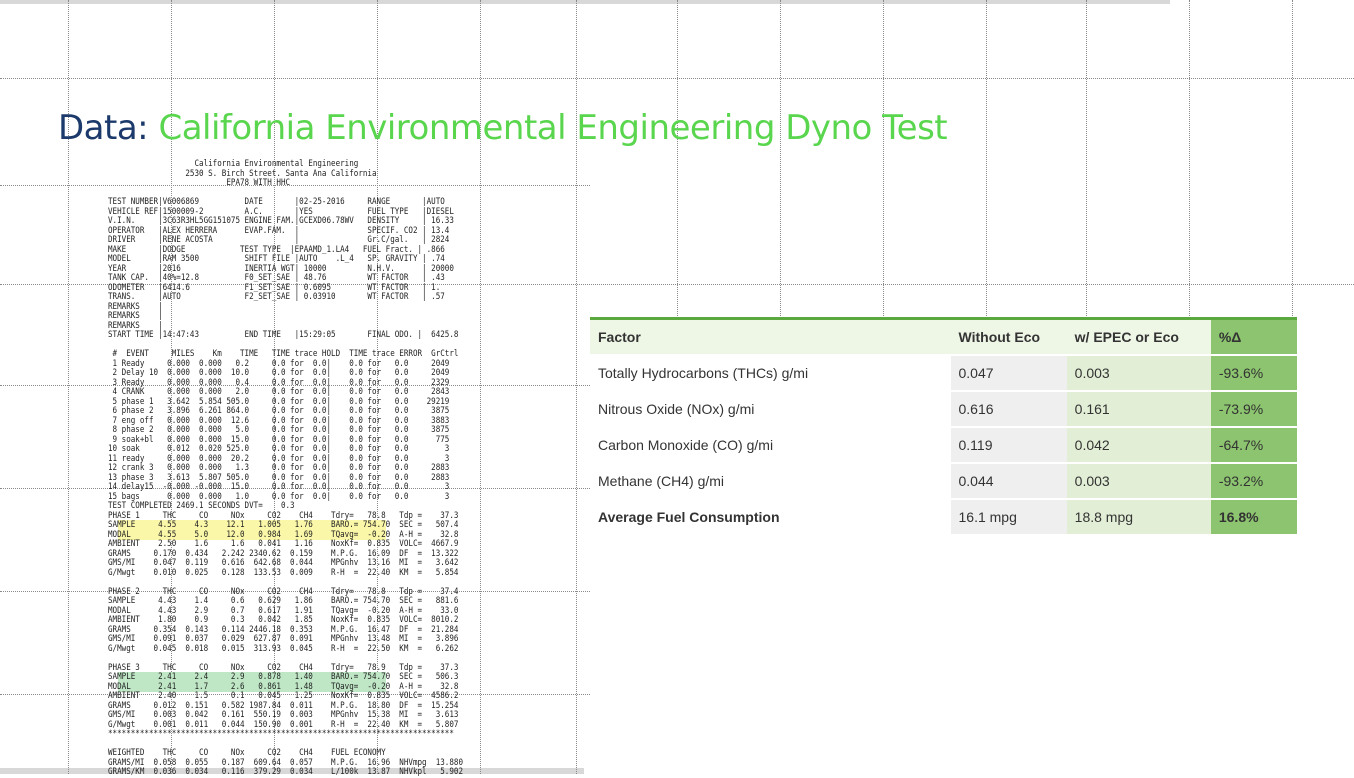 The image size is (1354, 778). I want to click on cell-factor: Average Fuel Consumption, so click(770, 517).